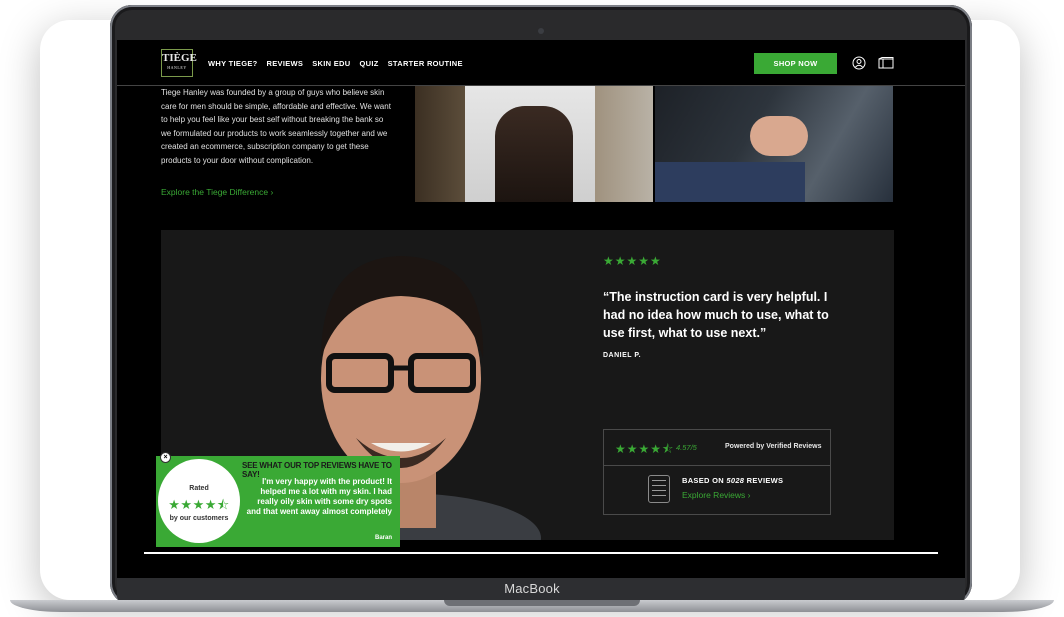  Describe the element at coordinates (217, 192) in the screenshot. I see `explore-difference-link: Explore the Tiege Difference ›` at that location.